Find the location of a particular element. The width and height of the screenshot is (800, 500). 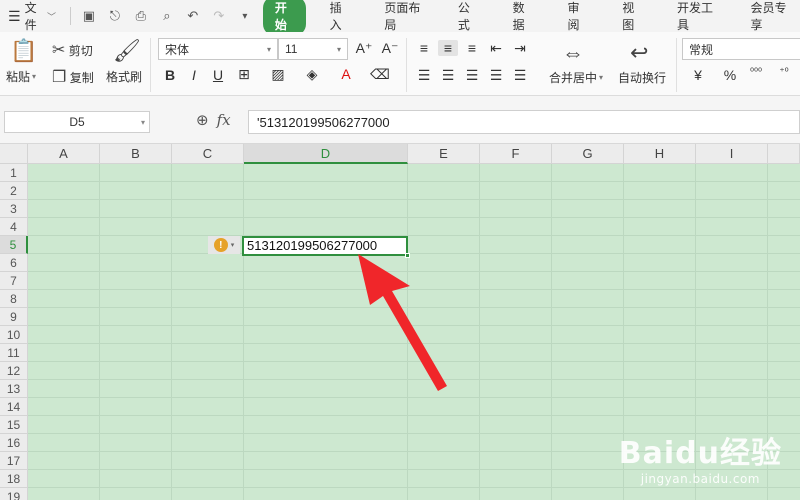

baidu-jingyan-watermark: Baidu经验 jingyan.baidu.com is located at coordinates (700, 457).